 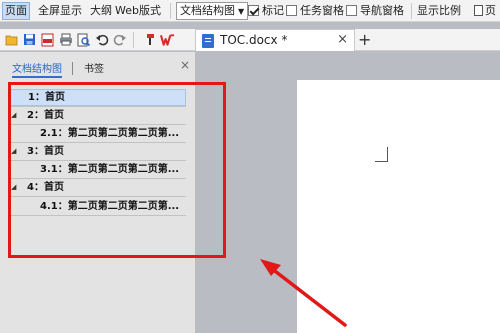 I want to click on checkbox-checked-icon, so click(x=253, y=10).